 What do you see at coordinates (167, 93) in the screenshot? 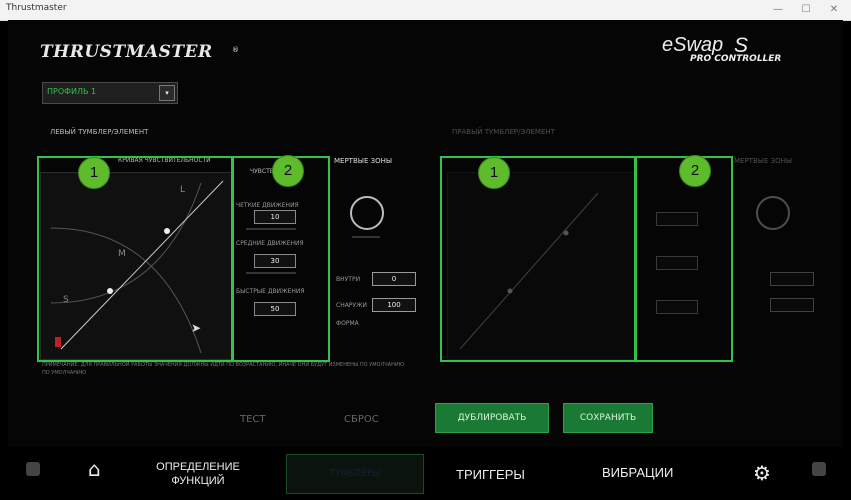
I see `chevron-down-icon: ▾` at bounding box center [167, 93].